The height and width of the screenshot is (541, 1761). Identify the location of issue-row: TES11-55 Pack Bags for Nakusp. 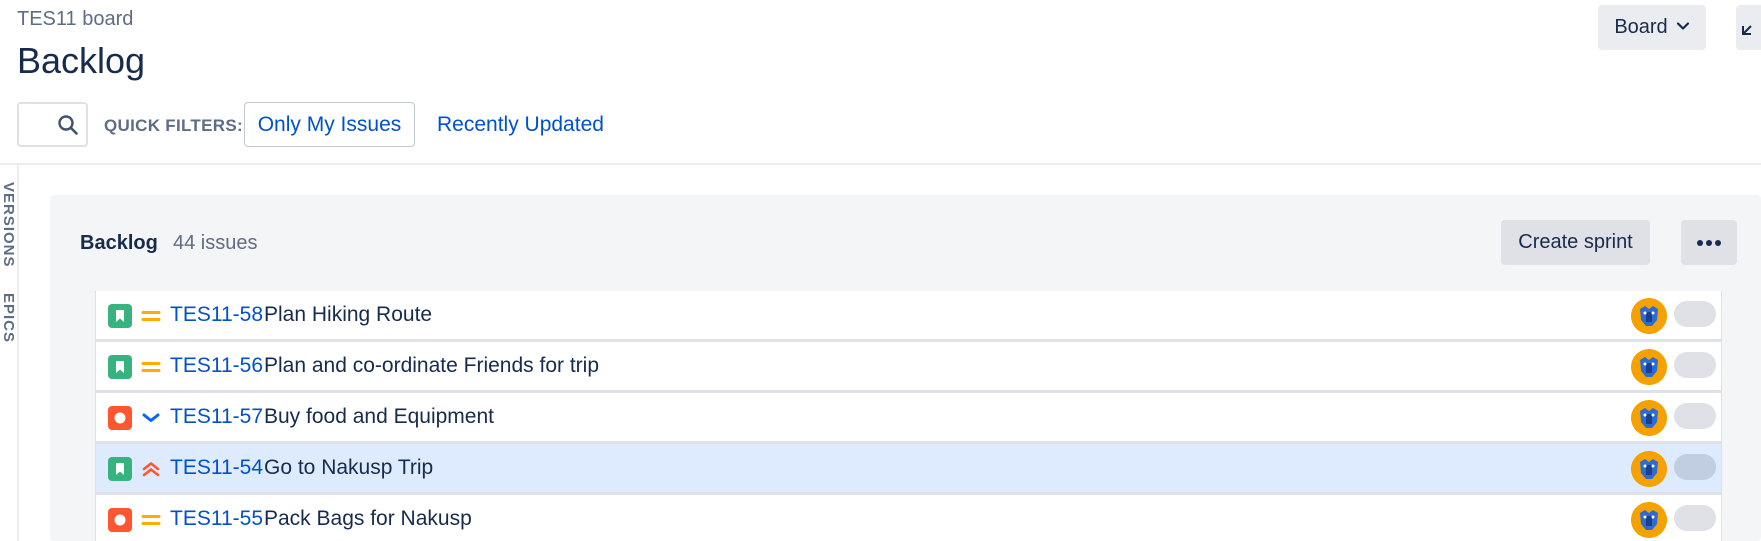
(908, 518).